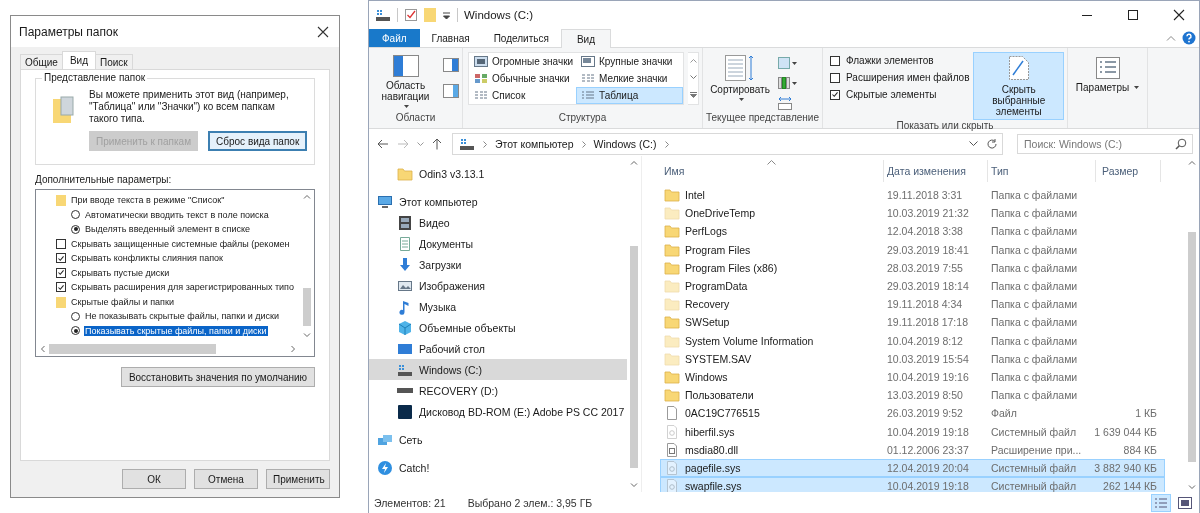  I want to click on navigation-pane-button: Область навигации, so click(405, 81).